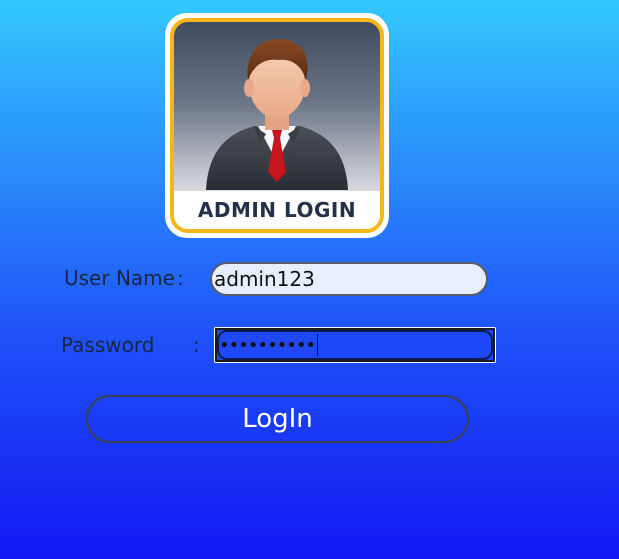 This screenshot has width=619, height=559. Describe the element at coordinates (119, 278) in the screenshot. I see `username-label: User Name` at that location.